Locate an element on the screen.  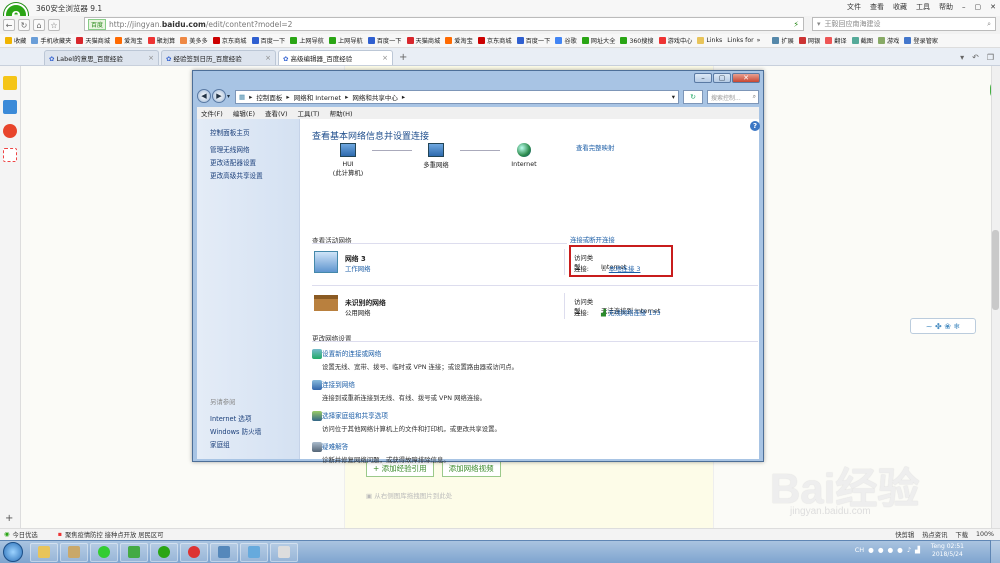
lightning-icon: ⚡ is located at coordinates (796, 24).